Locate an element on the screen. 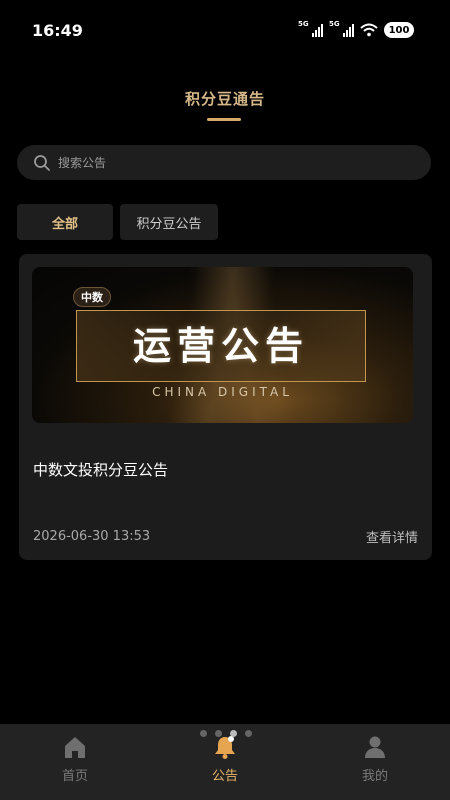 The image size is (450, 800). home-icon is located at coordinates (75, 747).